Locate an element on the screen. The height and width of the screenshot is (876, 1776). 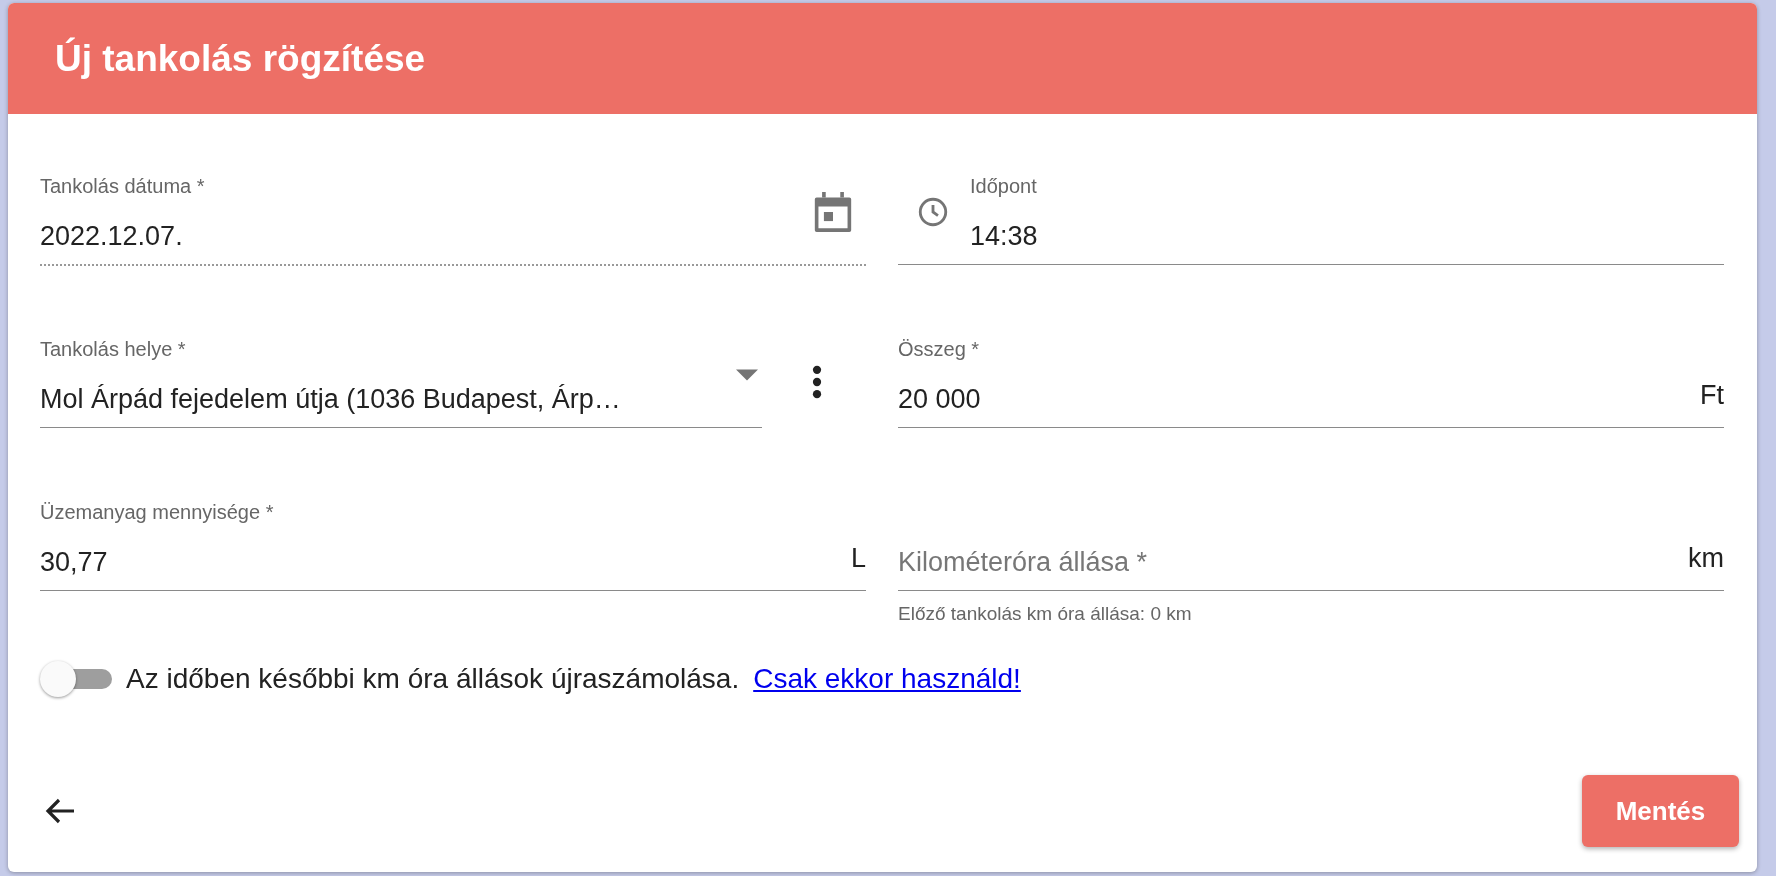
field-label: Tankolás helye * is located at coordinates (113, 349).